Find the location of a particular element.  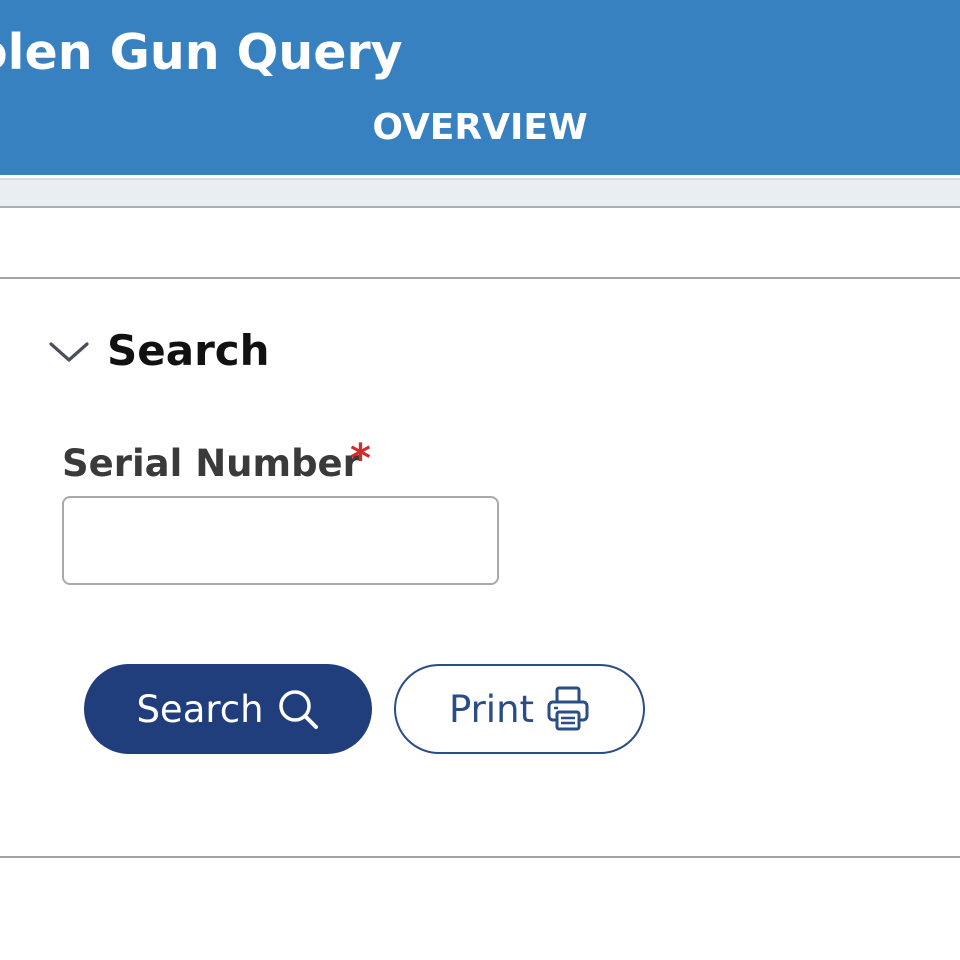

search-icon is located at coordinates (298, 709).